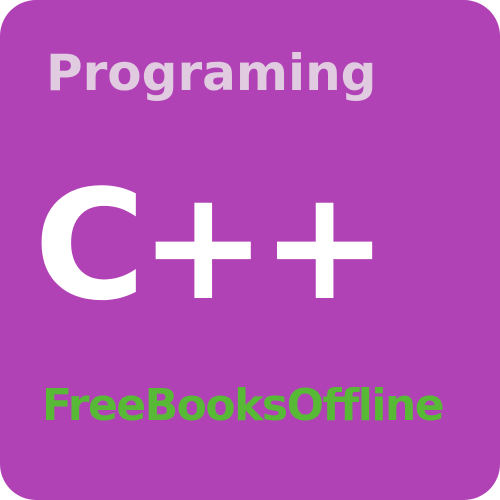 The height and width of the screenshot is (500, 500). I want to click on footer-brand: FreeBooksOffline, so click(243, 405).